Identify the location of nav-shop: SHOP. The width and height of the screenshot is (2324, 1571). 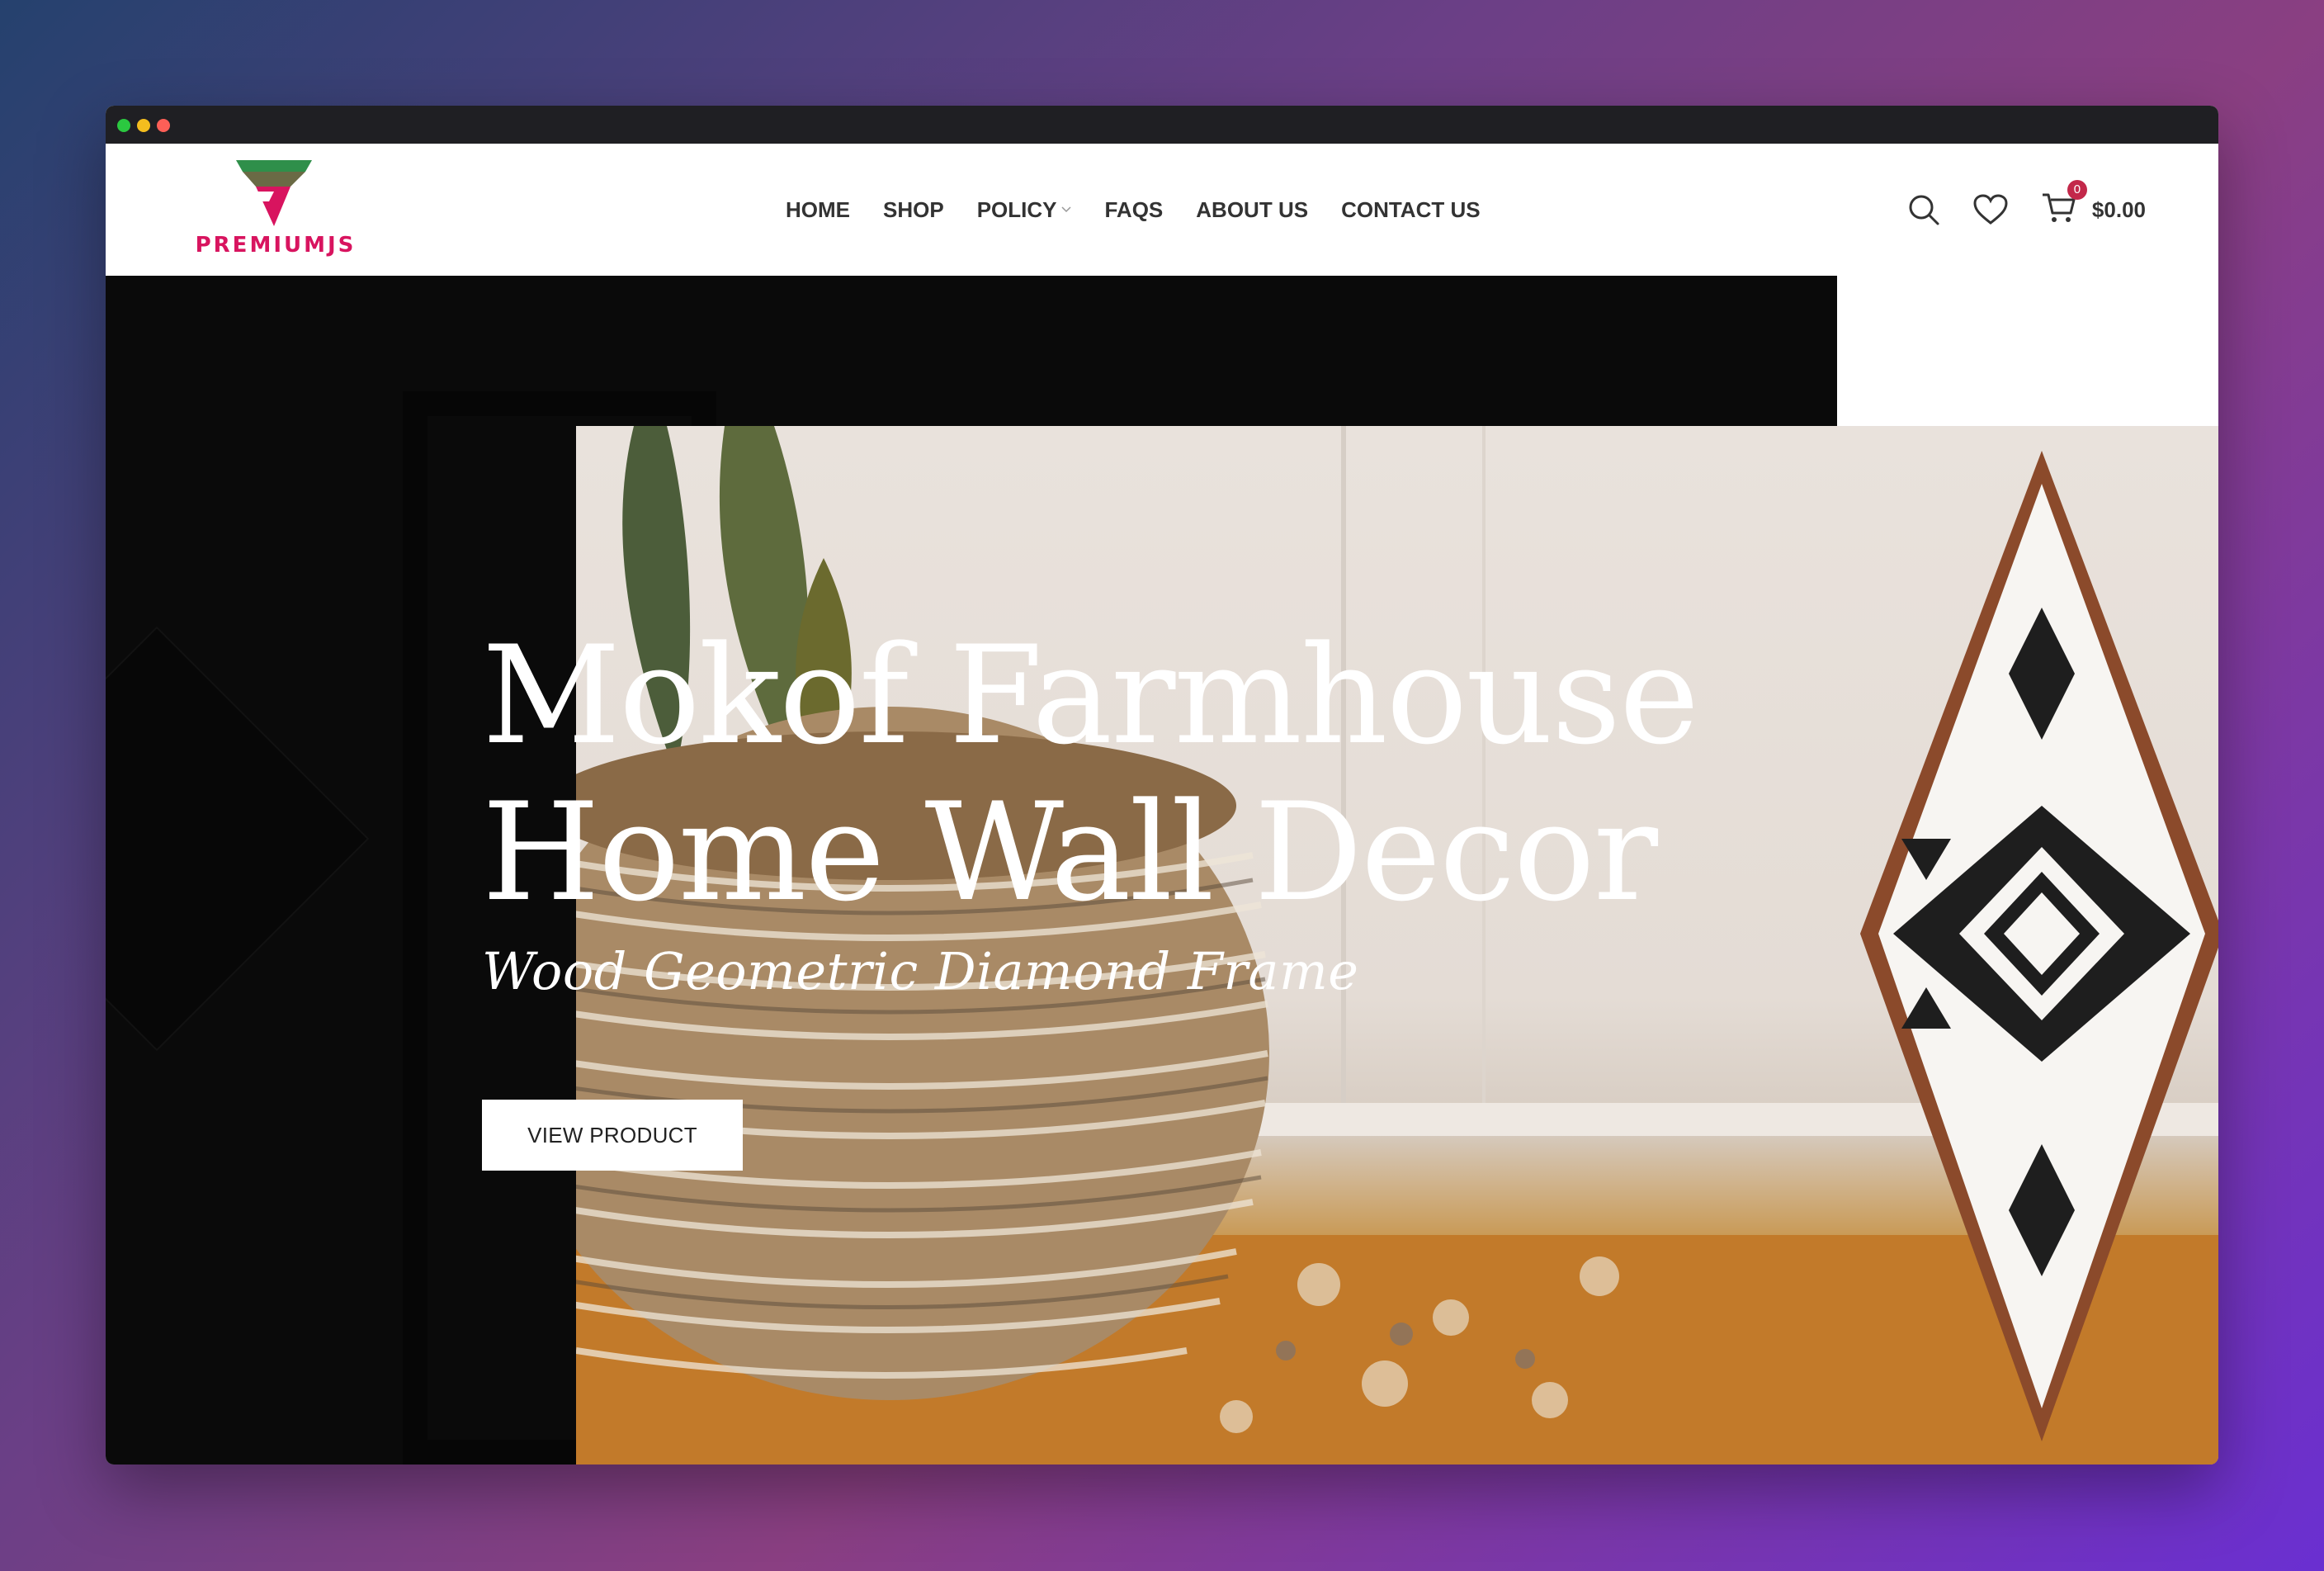
(913, 210).